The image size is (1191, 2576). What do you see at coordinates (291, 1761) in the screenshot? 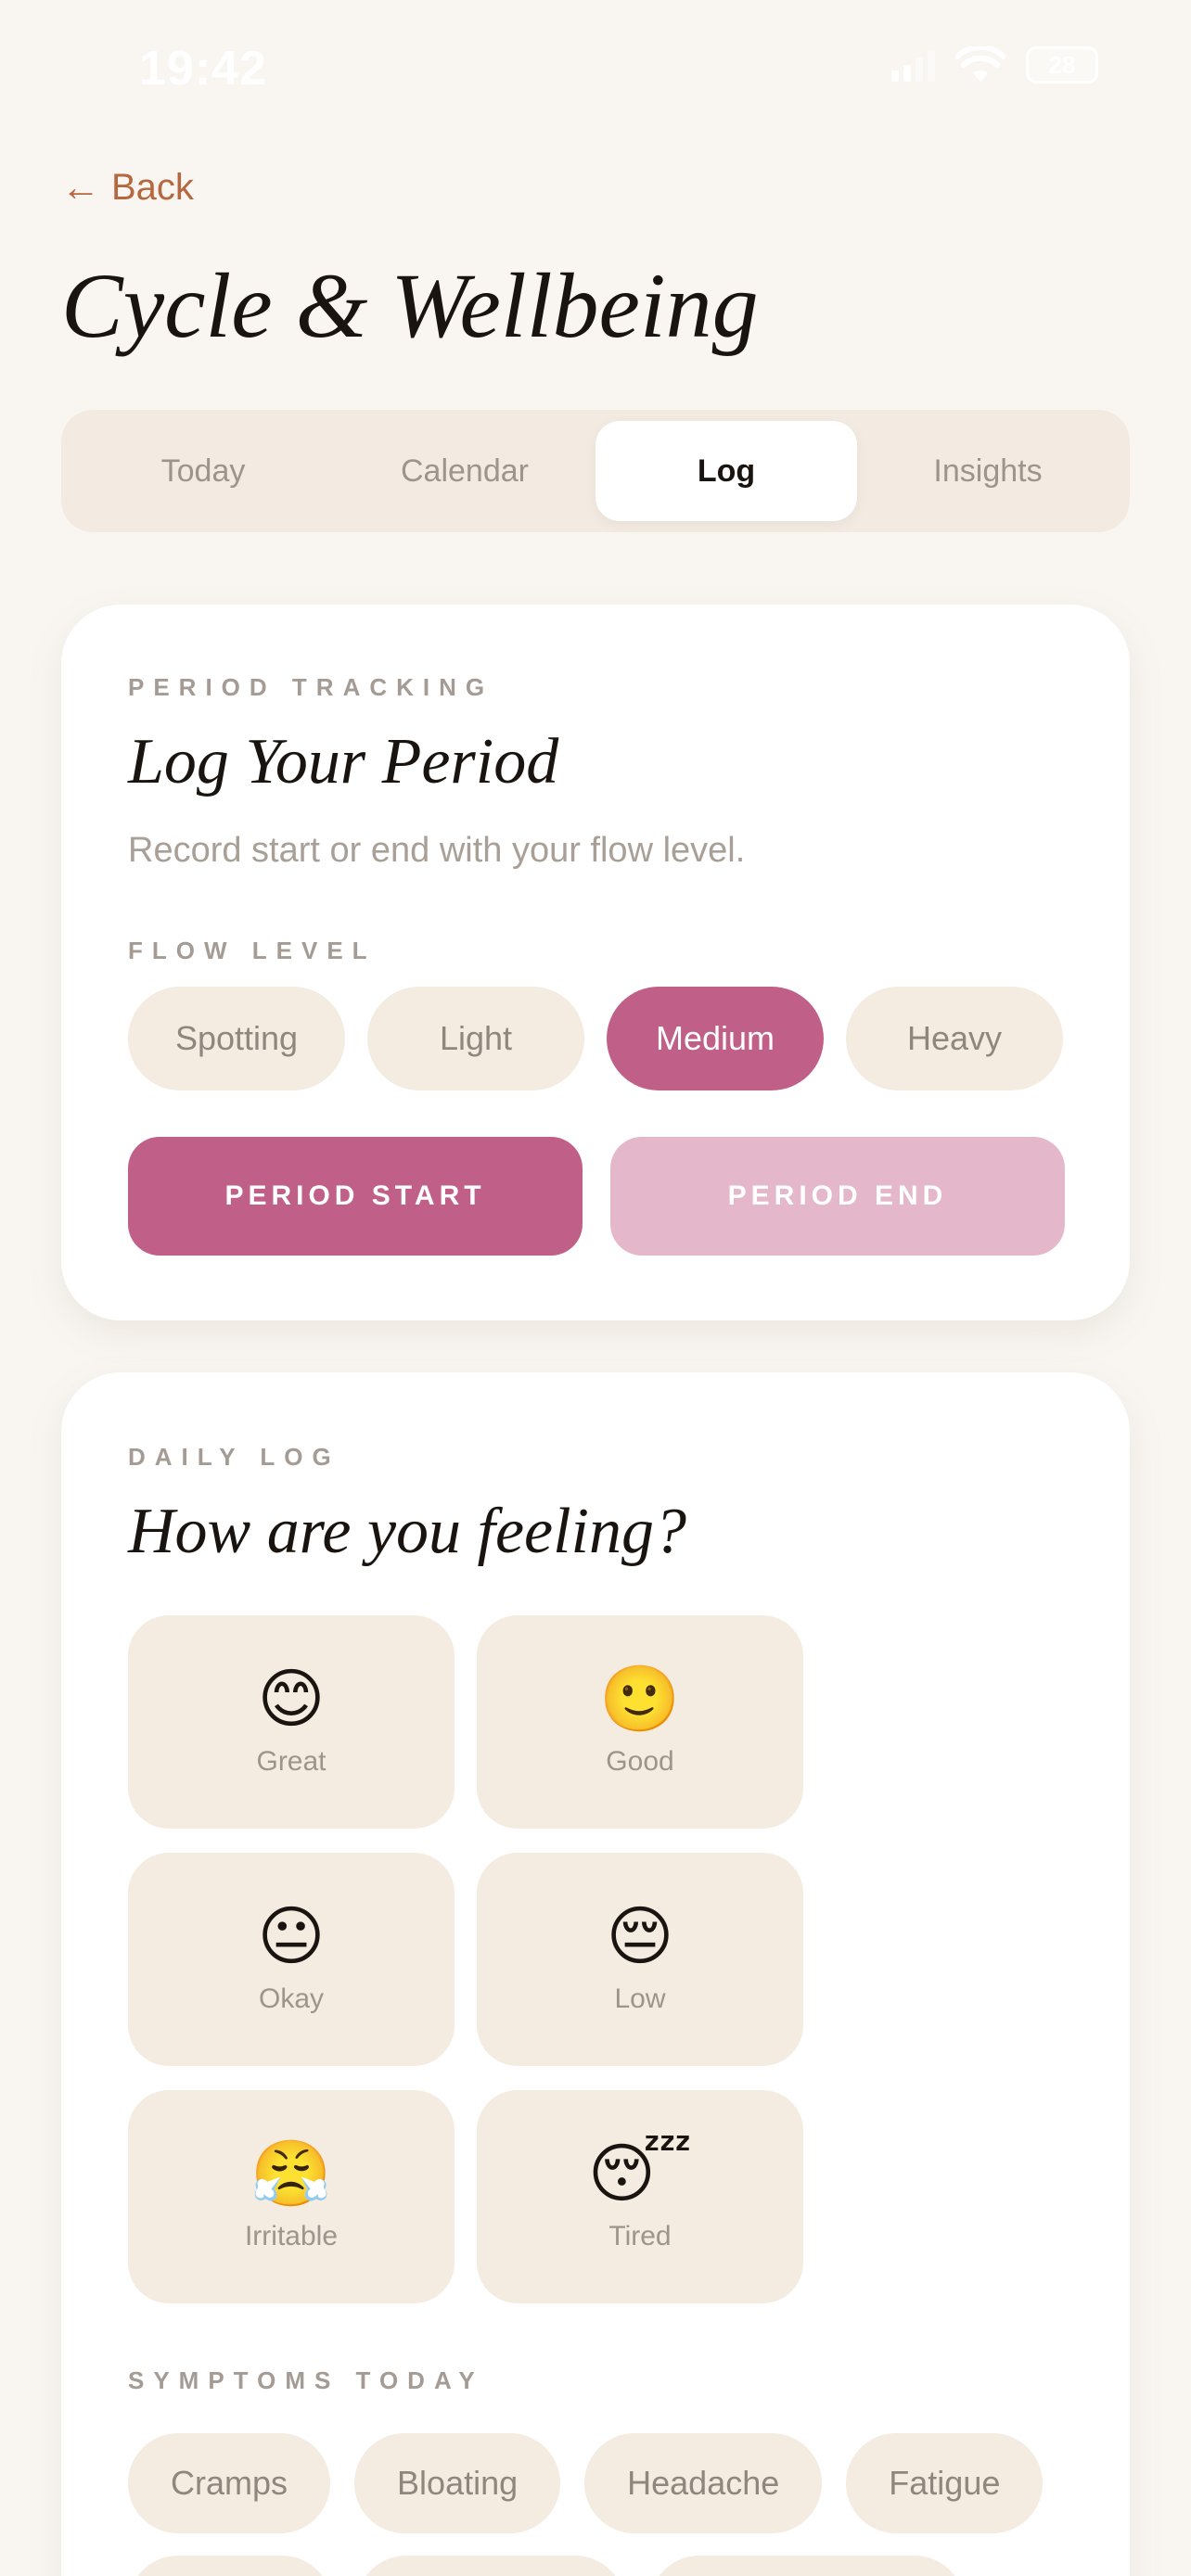
I see `mood-label: Great` at bounding box center [291, 1761].